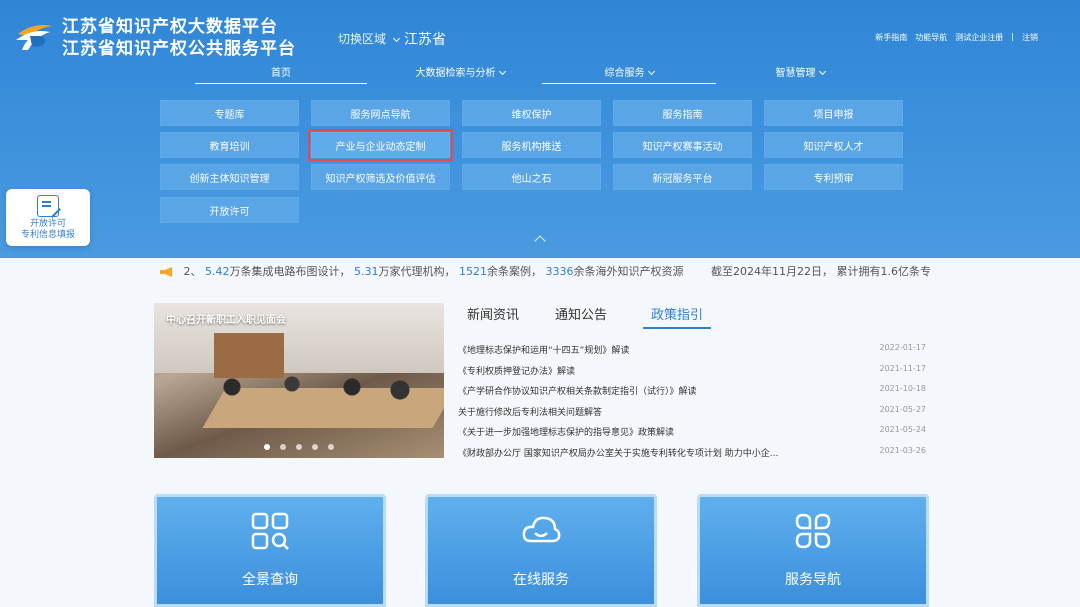  I want to click on nav-smart-management: 智慧管理, so click(800, 75).